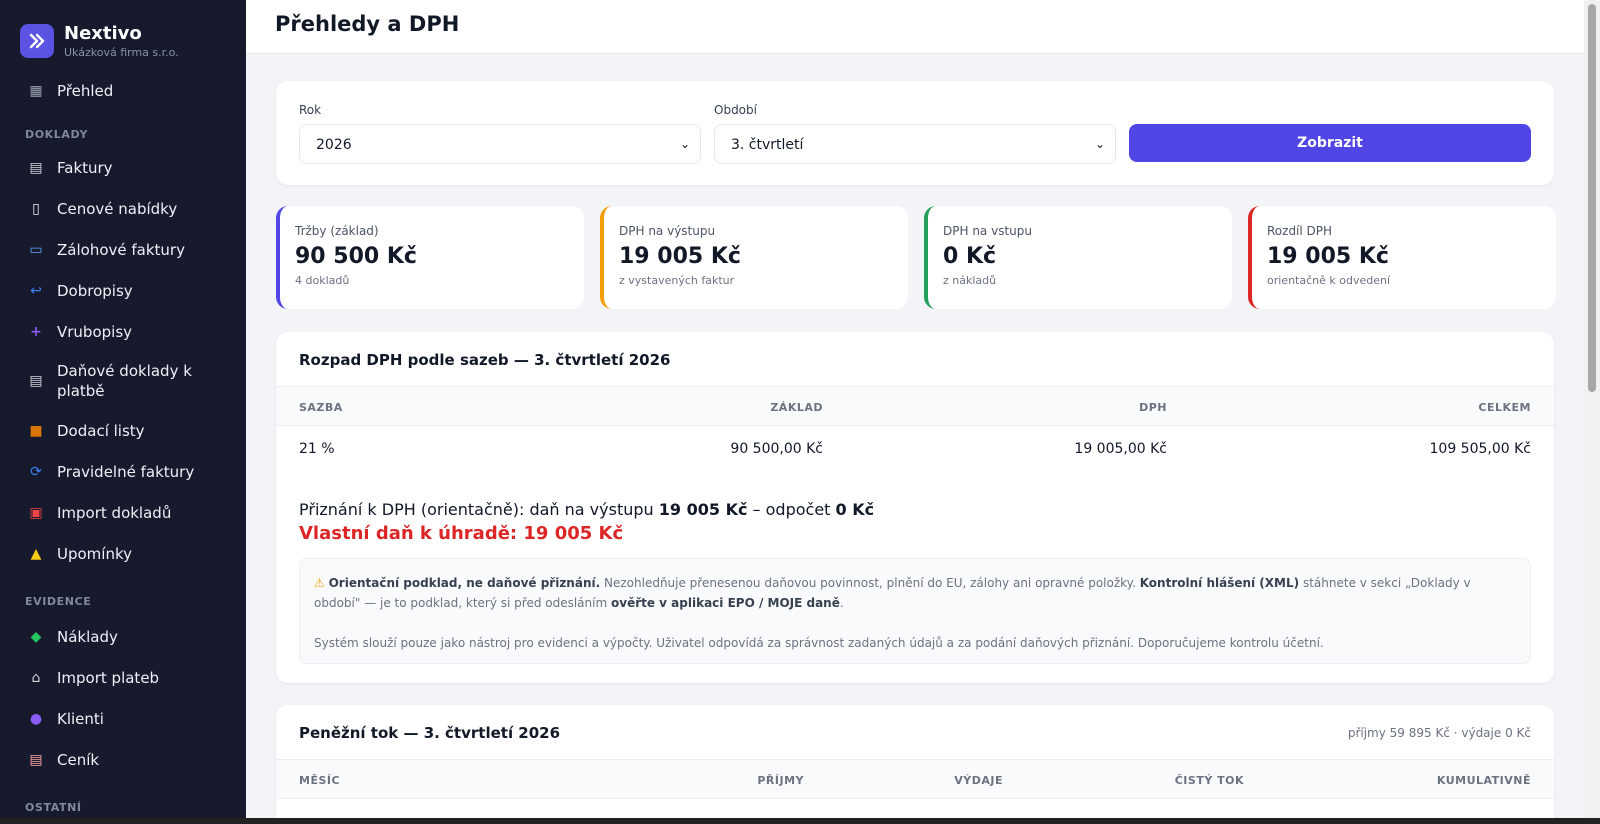 The height and width of the screenshot is (824, 1600). I want to click on cell-base: 90 500,00 Kč, so click(776, 449).